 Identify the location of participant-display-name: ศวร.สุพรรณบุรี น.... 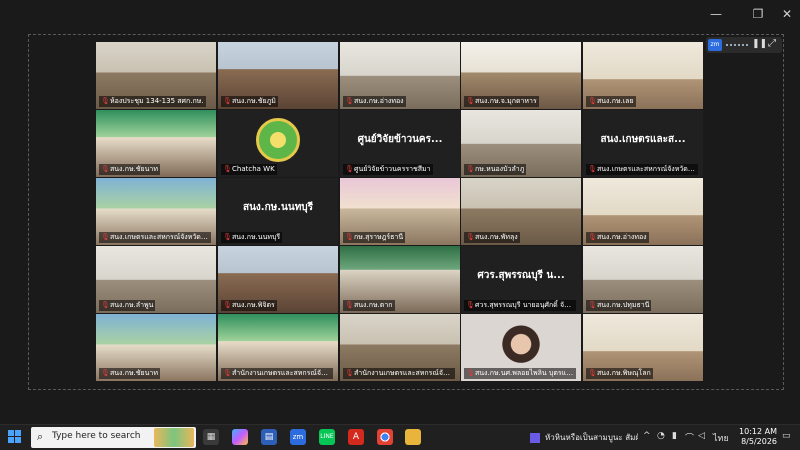
(521, 275).